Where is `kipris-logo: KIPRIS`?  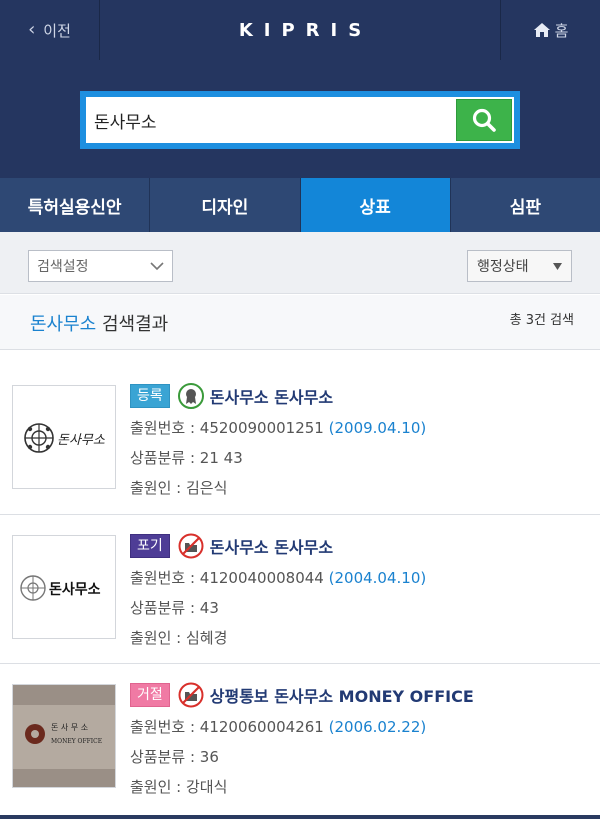 kipris-logo: KIPRIS is located at coordinates (300, 30).